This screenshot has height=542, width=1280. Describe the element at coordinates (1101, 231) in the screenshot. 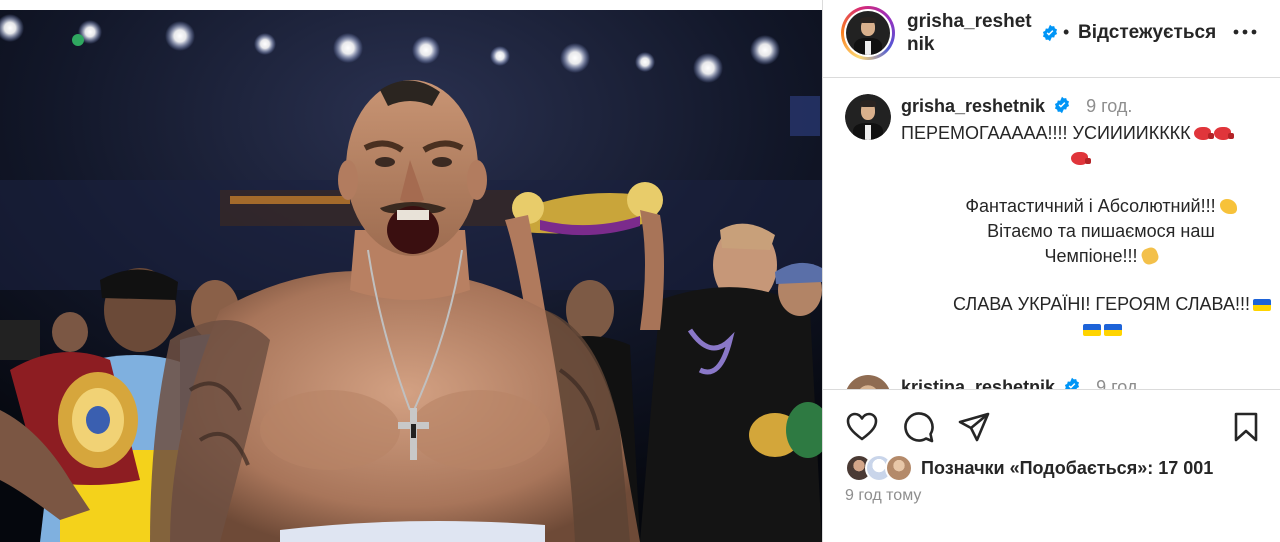

I see `caption-line-3-text: Вітаємо та пишаємося наш` at that location.